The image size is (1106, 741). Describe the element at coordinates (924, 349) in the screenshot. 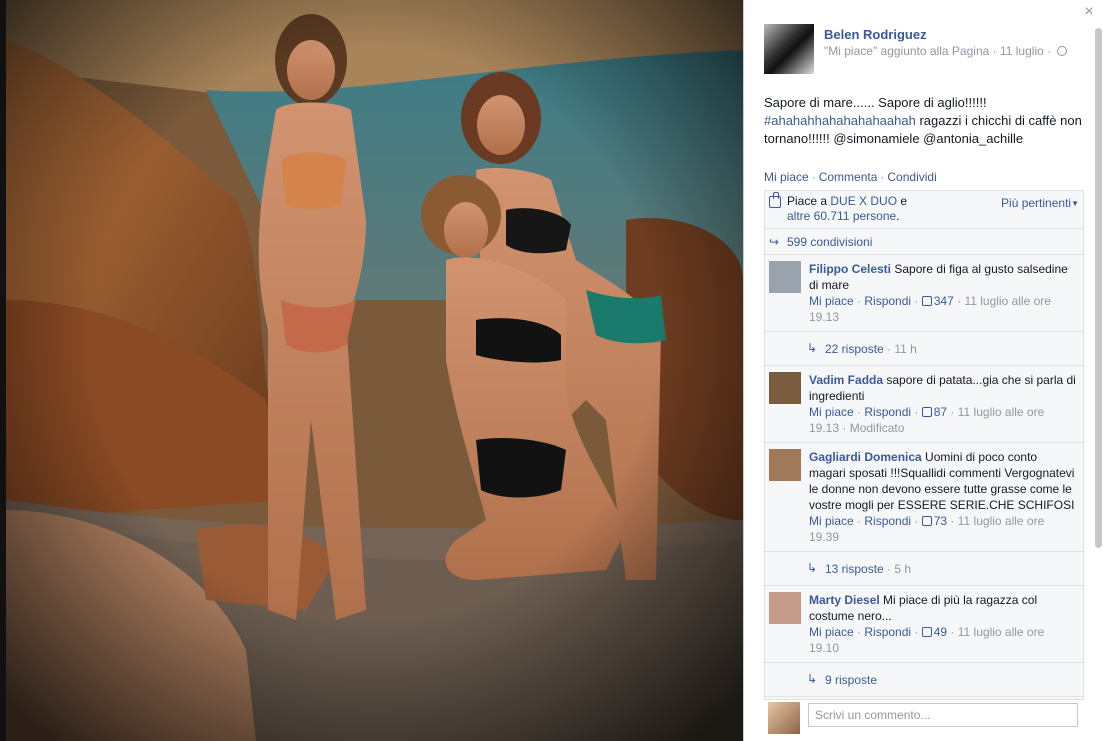

I see `replies-link: ↳ 22 risposte · 11 h` at that location.